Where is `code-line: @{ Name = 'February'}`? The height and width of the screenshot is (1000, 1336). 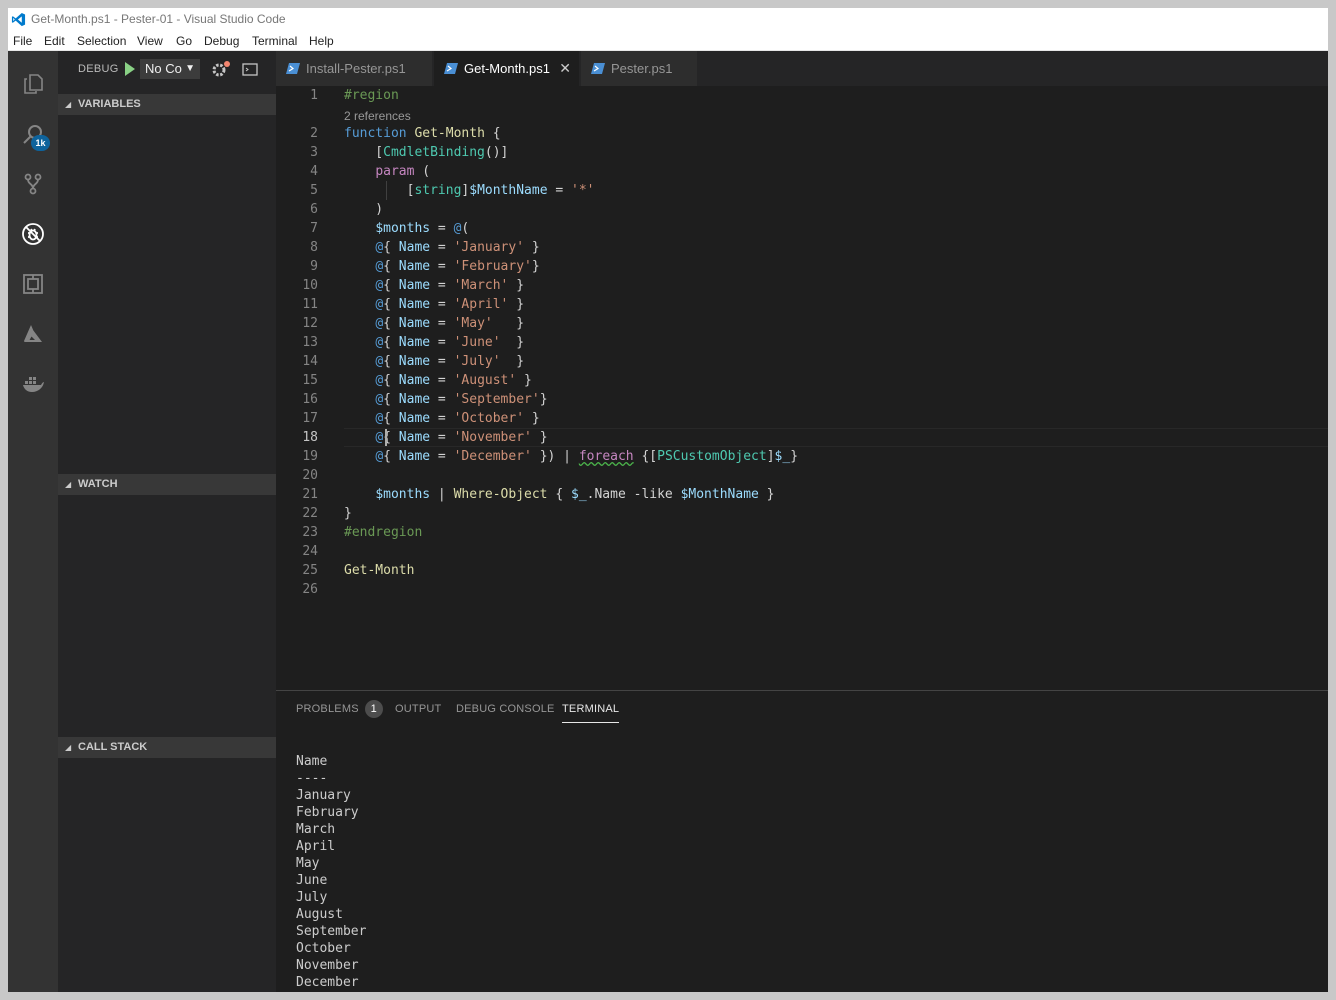
code-line: @{ Name = 'February'} is located at coordinates (457, 266).